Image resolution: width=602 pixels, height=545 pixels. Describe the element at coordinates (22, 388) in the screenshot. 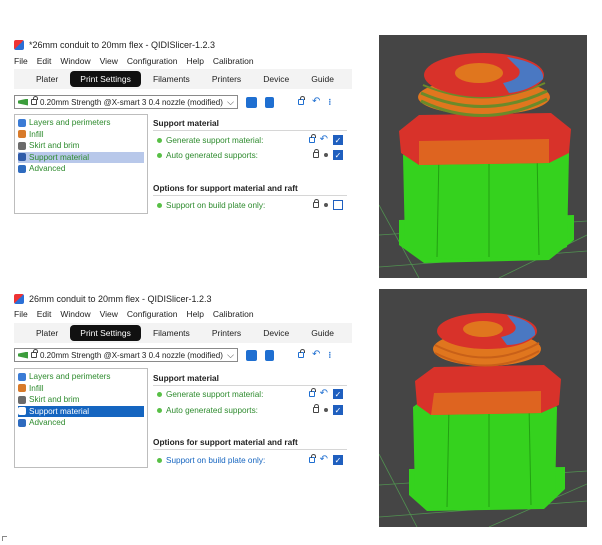

I see `infill-icon` at that location.